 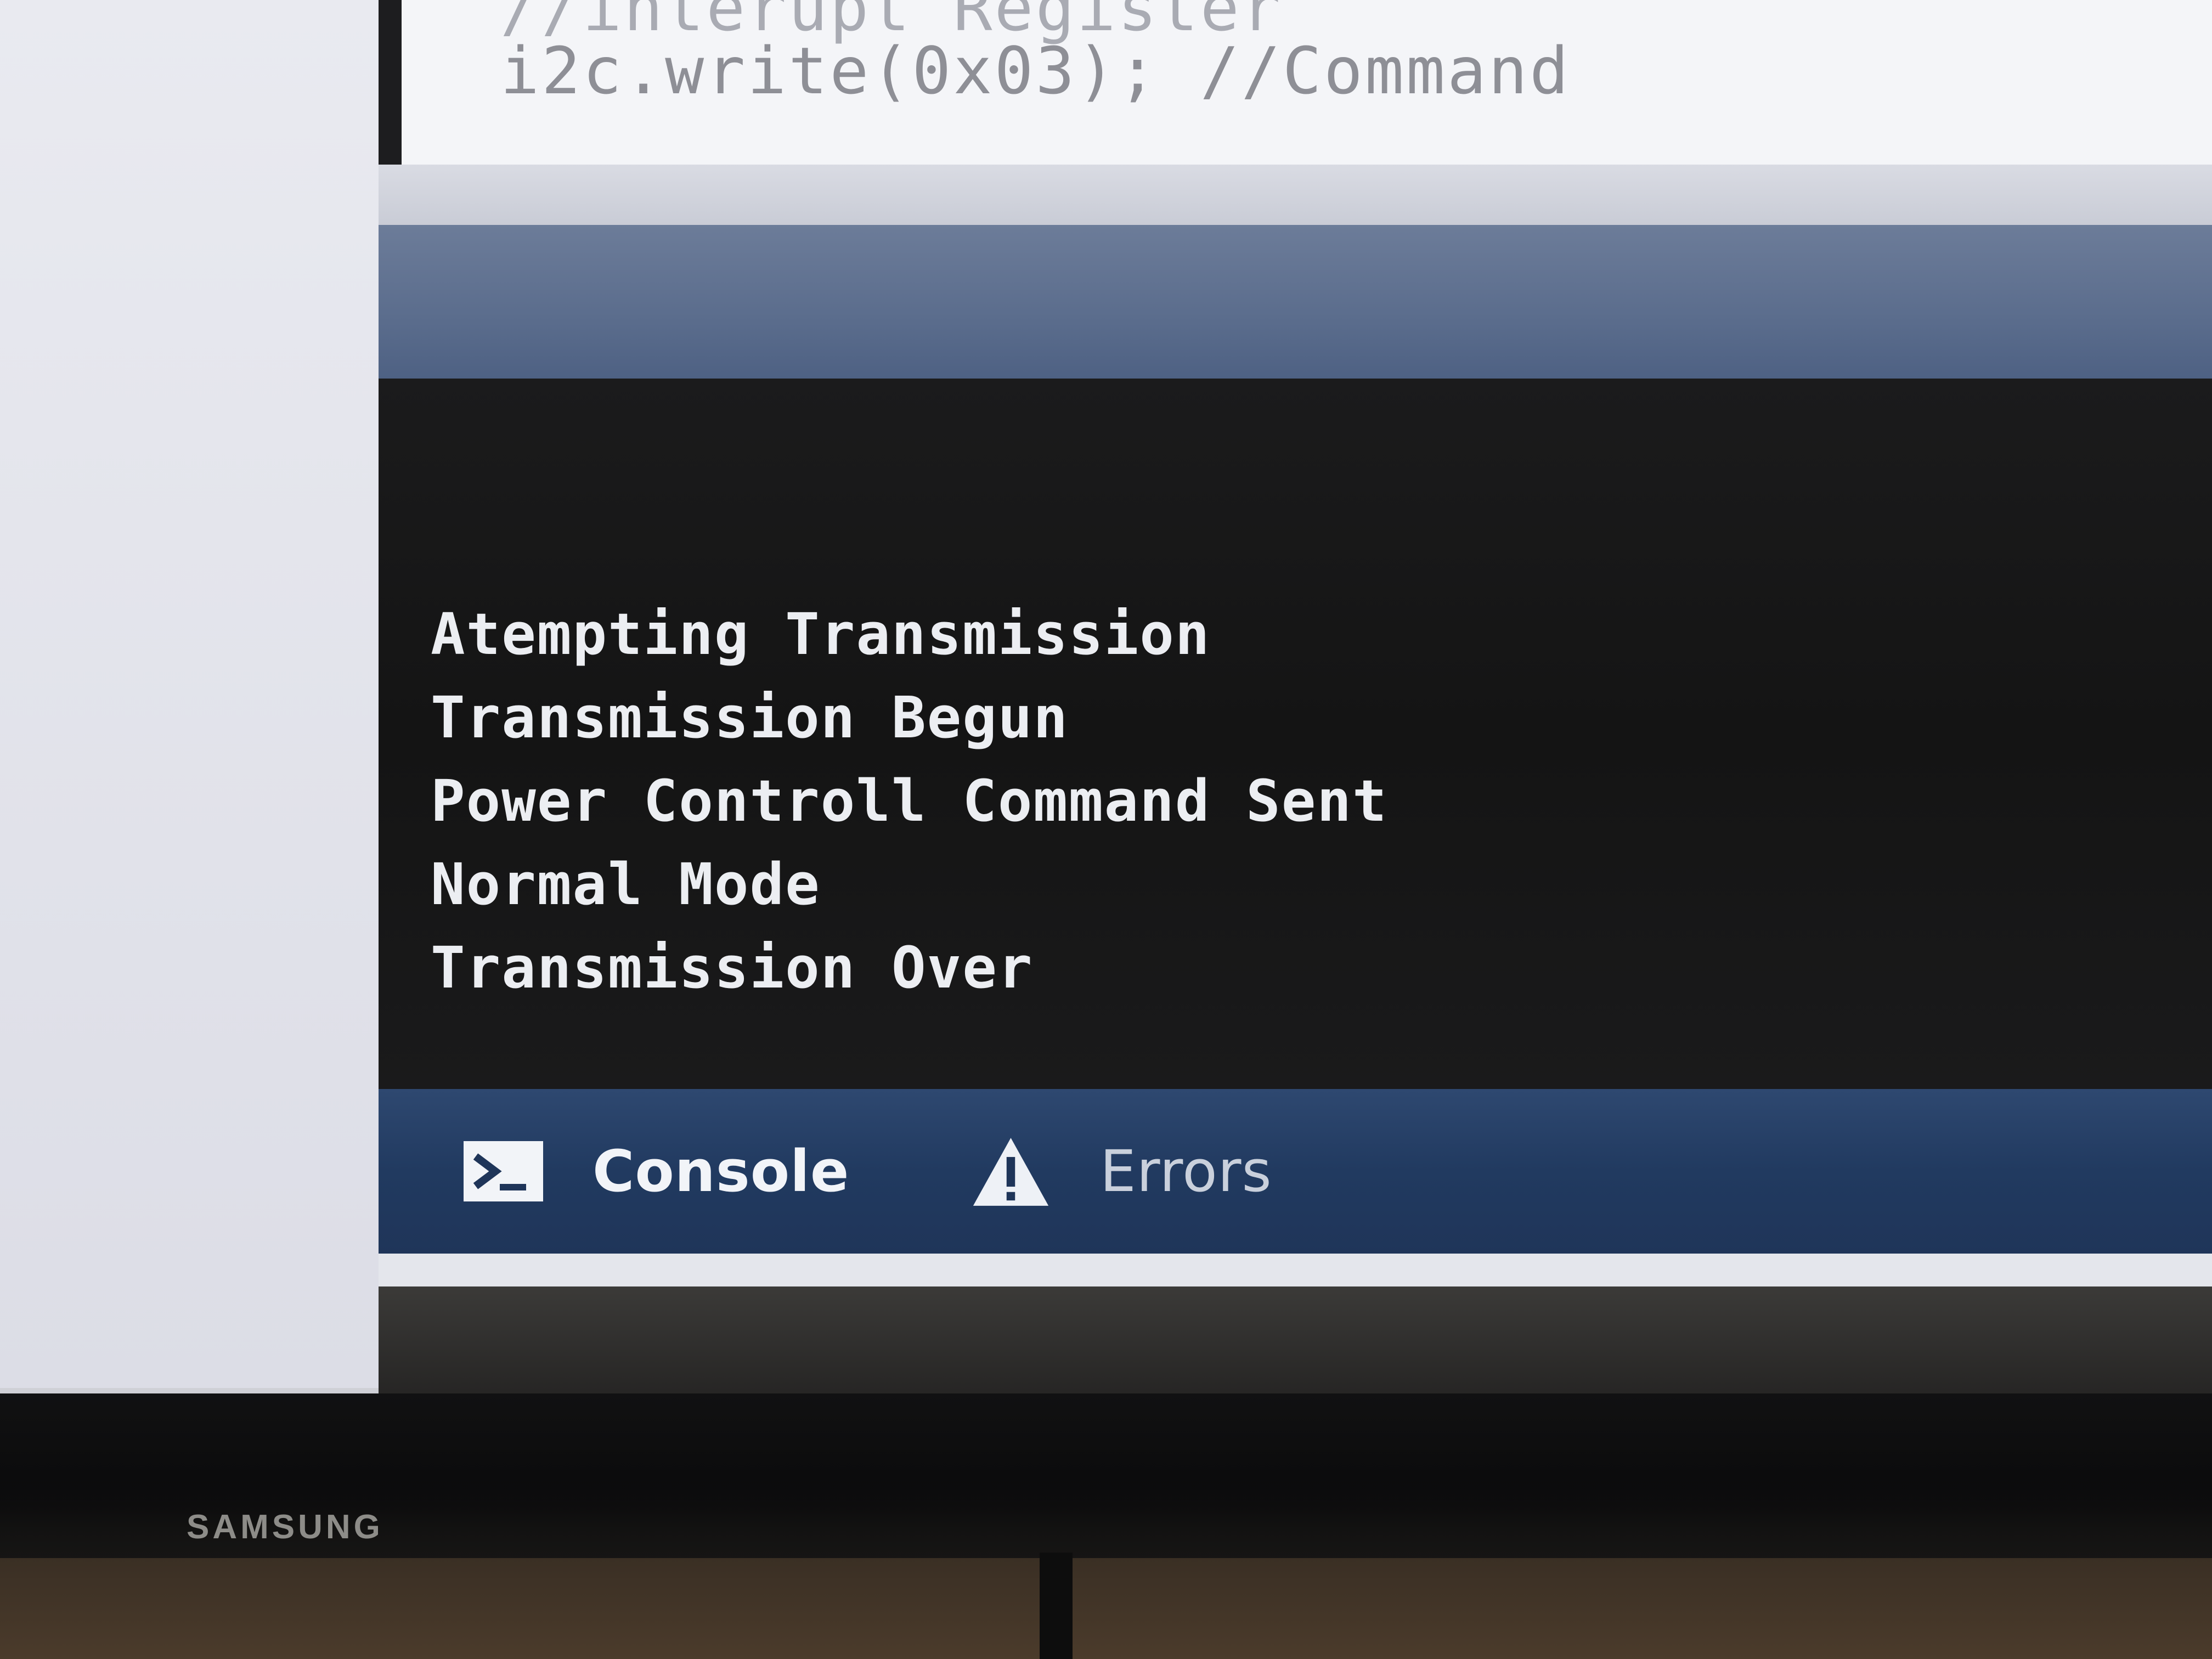 I want to click on console-header-band, so click(x=1296, y=302).